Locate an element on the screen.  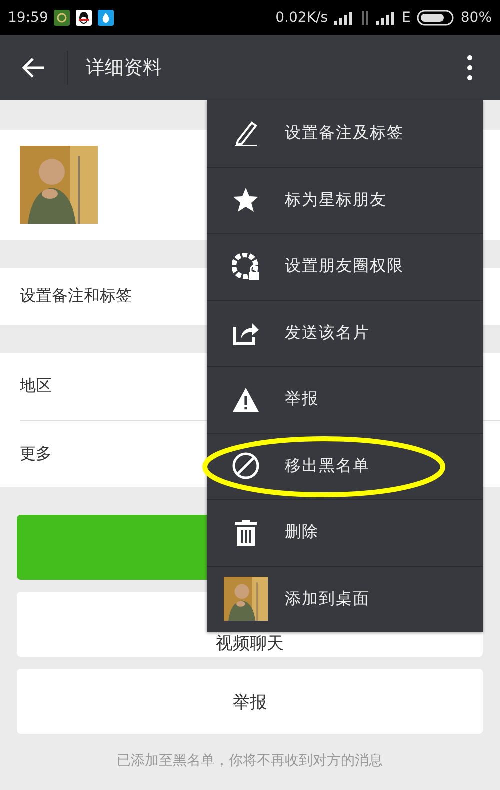
battery-percent: 80% is located at coordinates (476, 18).